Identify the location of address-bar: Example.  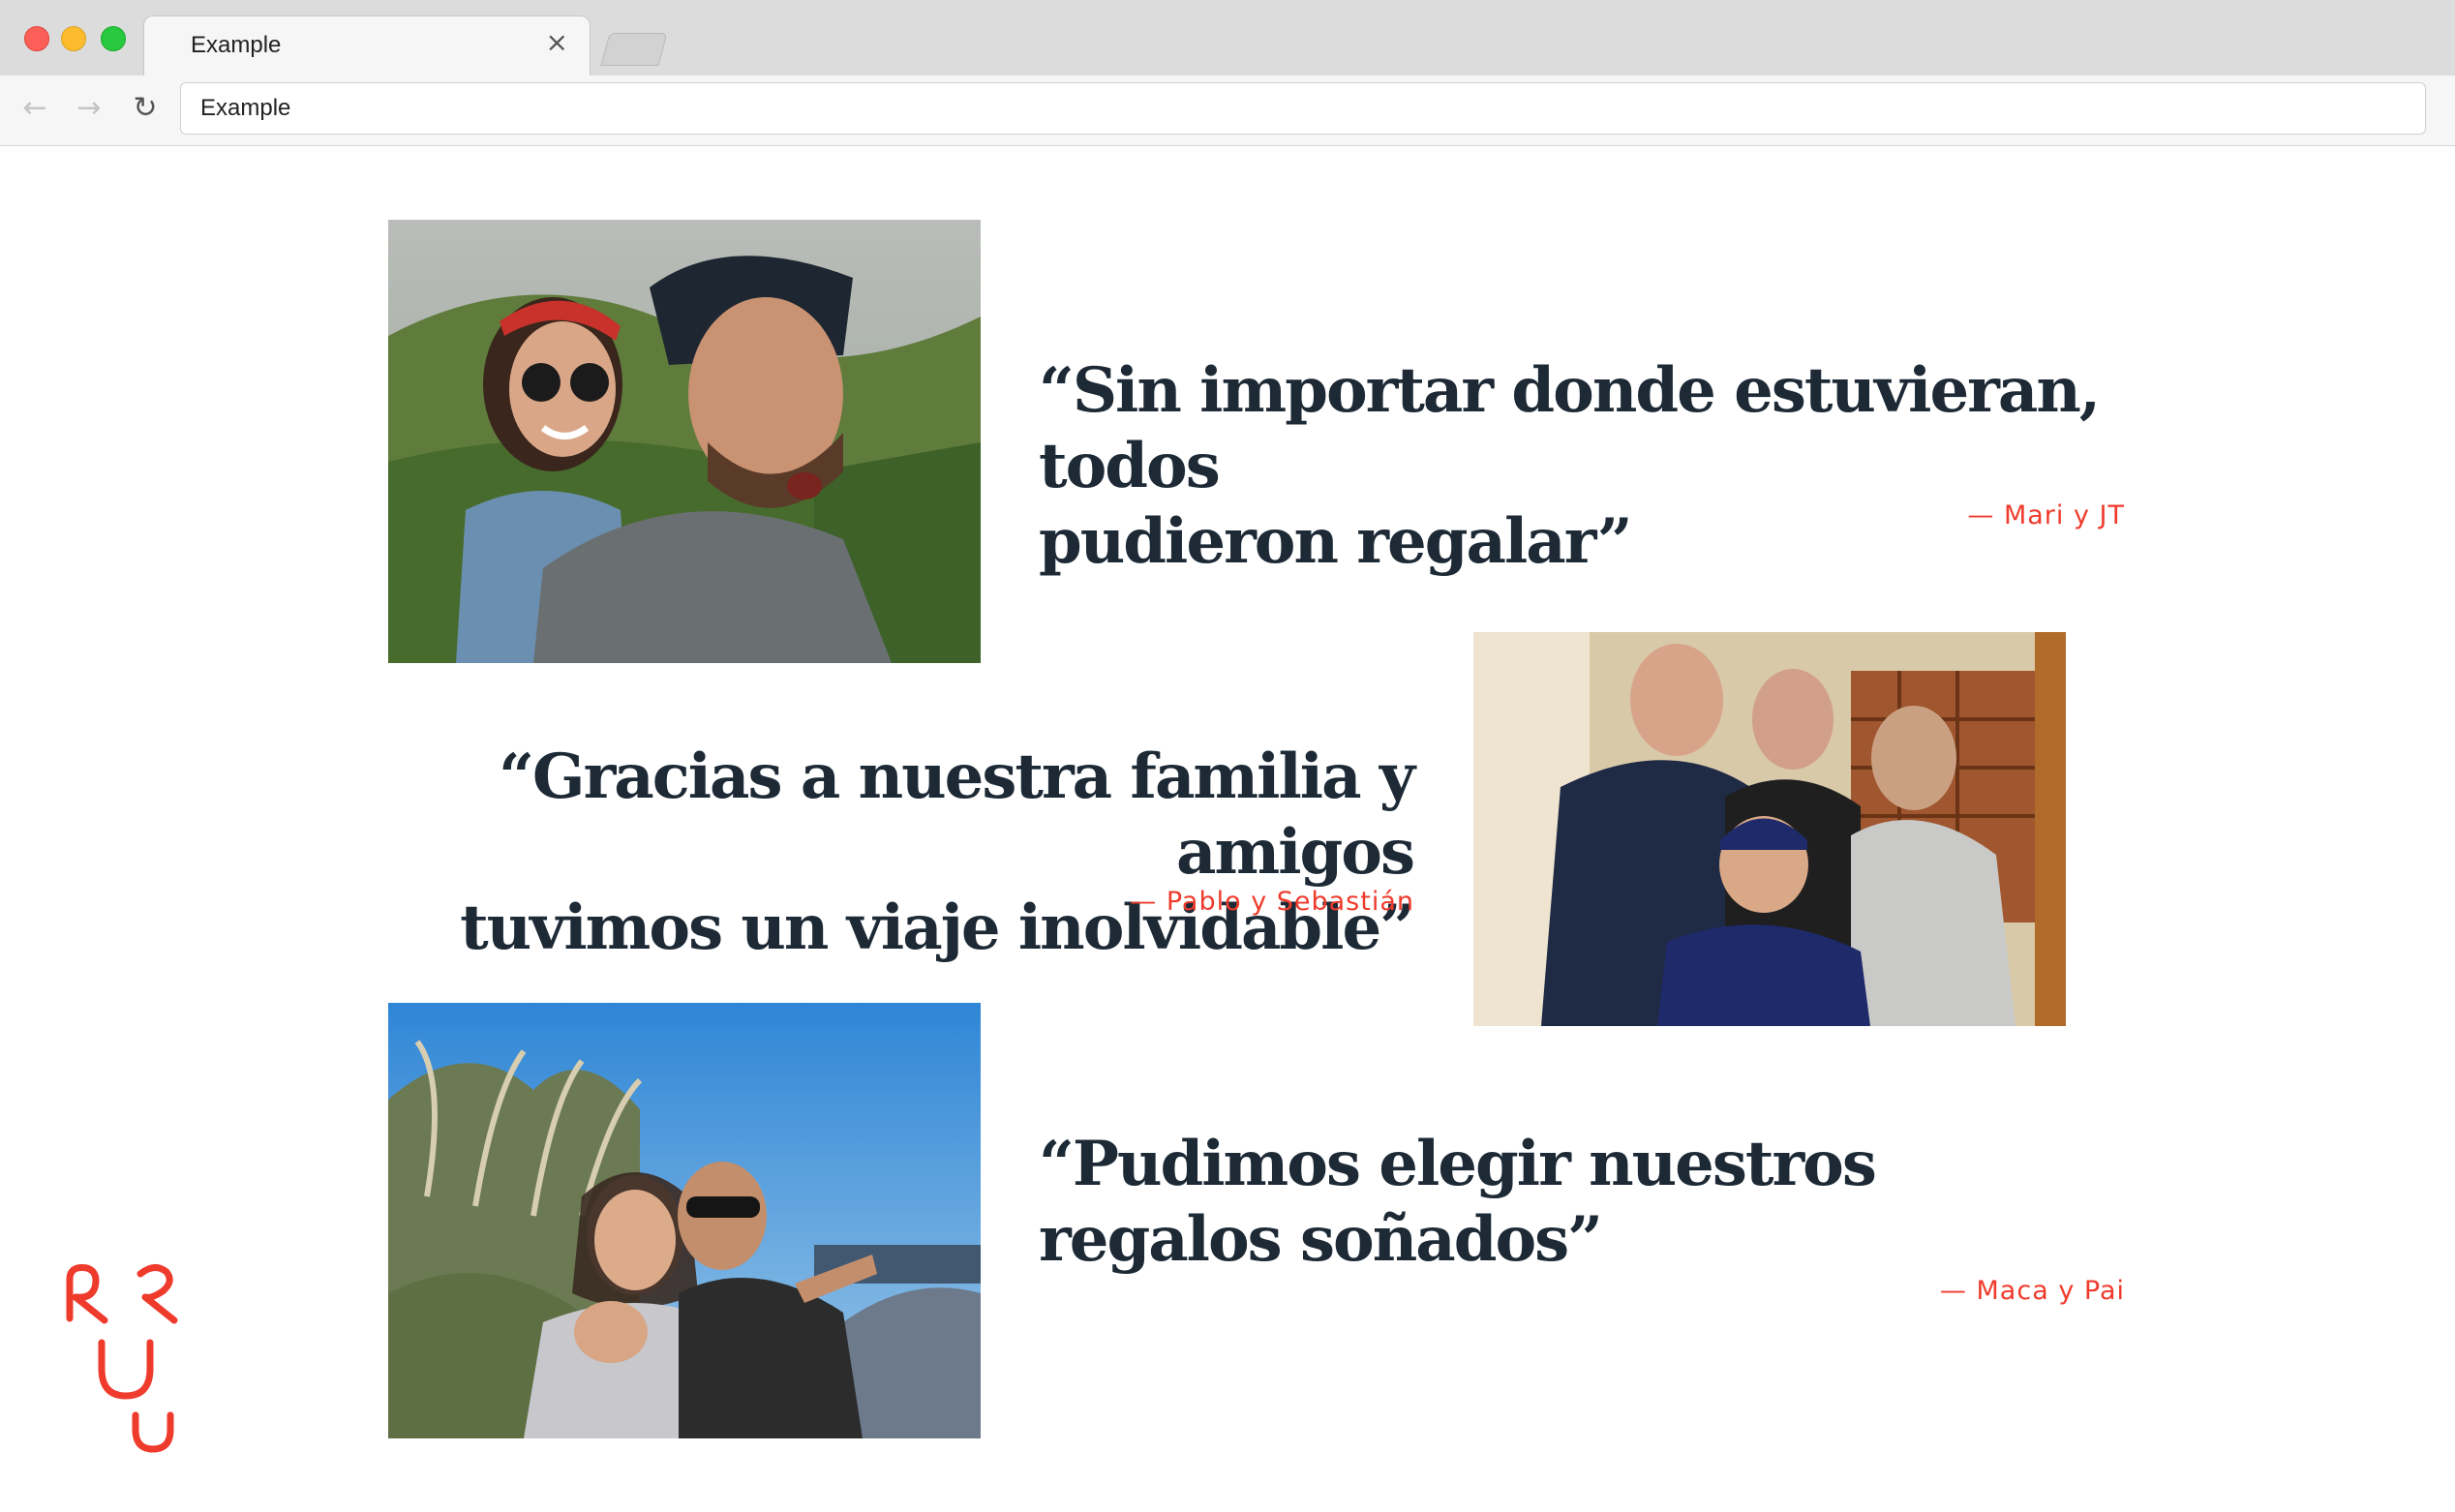
(1303, 108).